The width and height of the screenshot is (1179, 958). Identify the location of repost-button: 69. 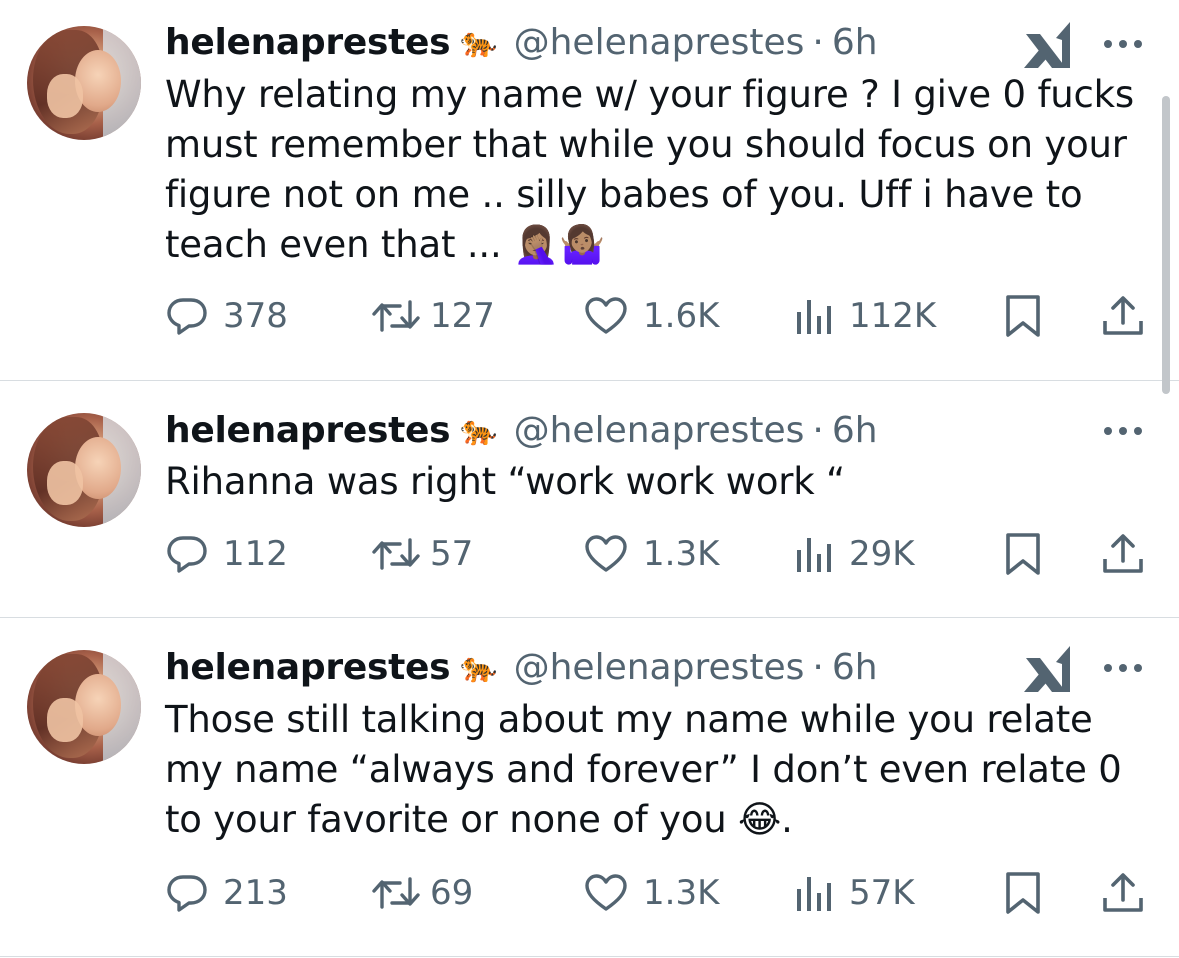
(421, 893).